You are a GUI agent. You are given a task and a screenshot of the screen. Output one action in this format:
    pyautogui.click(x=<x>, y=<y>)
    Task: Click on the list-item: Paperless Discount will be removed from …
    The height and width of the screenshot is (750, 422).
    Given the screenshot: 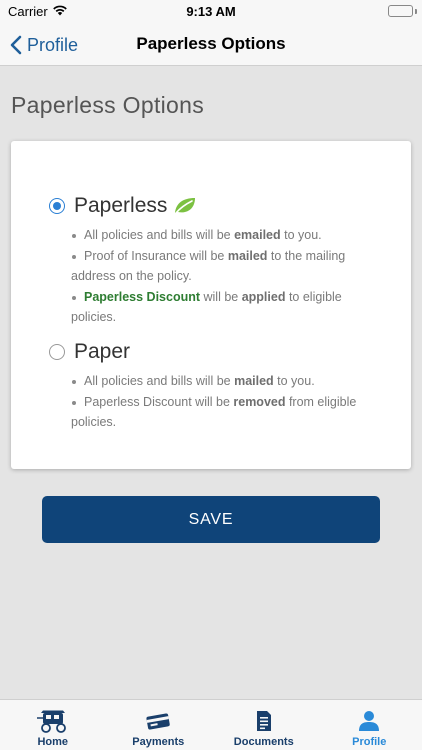 What is the action you would take?
    pyautogui.click(x=219, y=412)
    